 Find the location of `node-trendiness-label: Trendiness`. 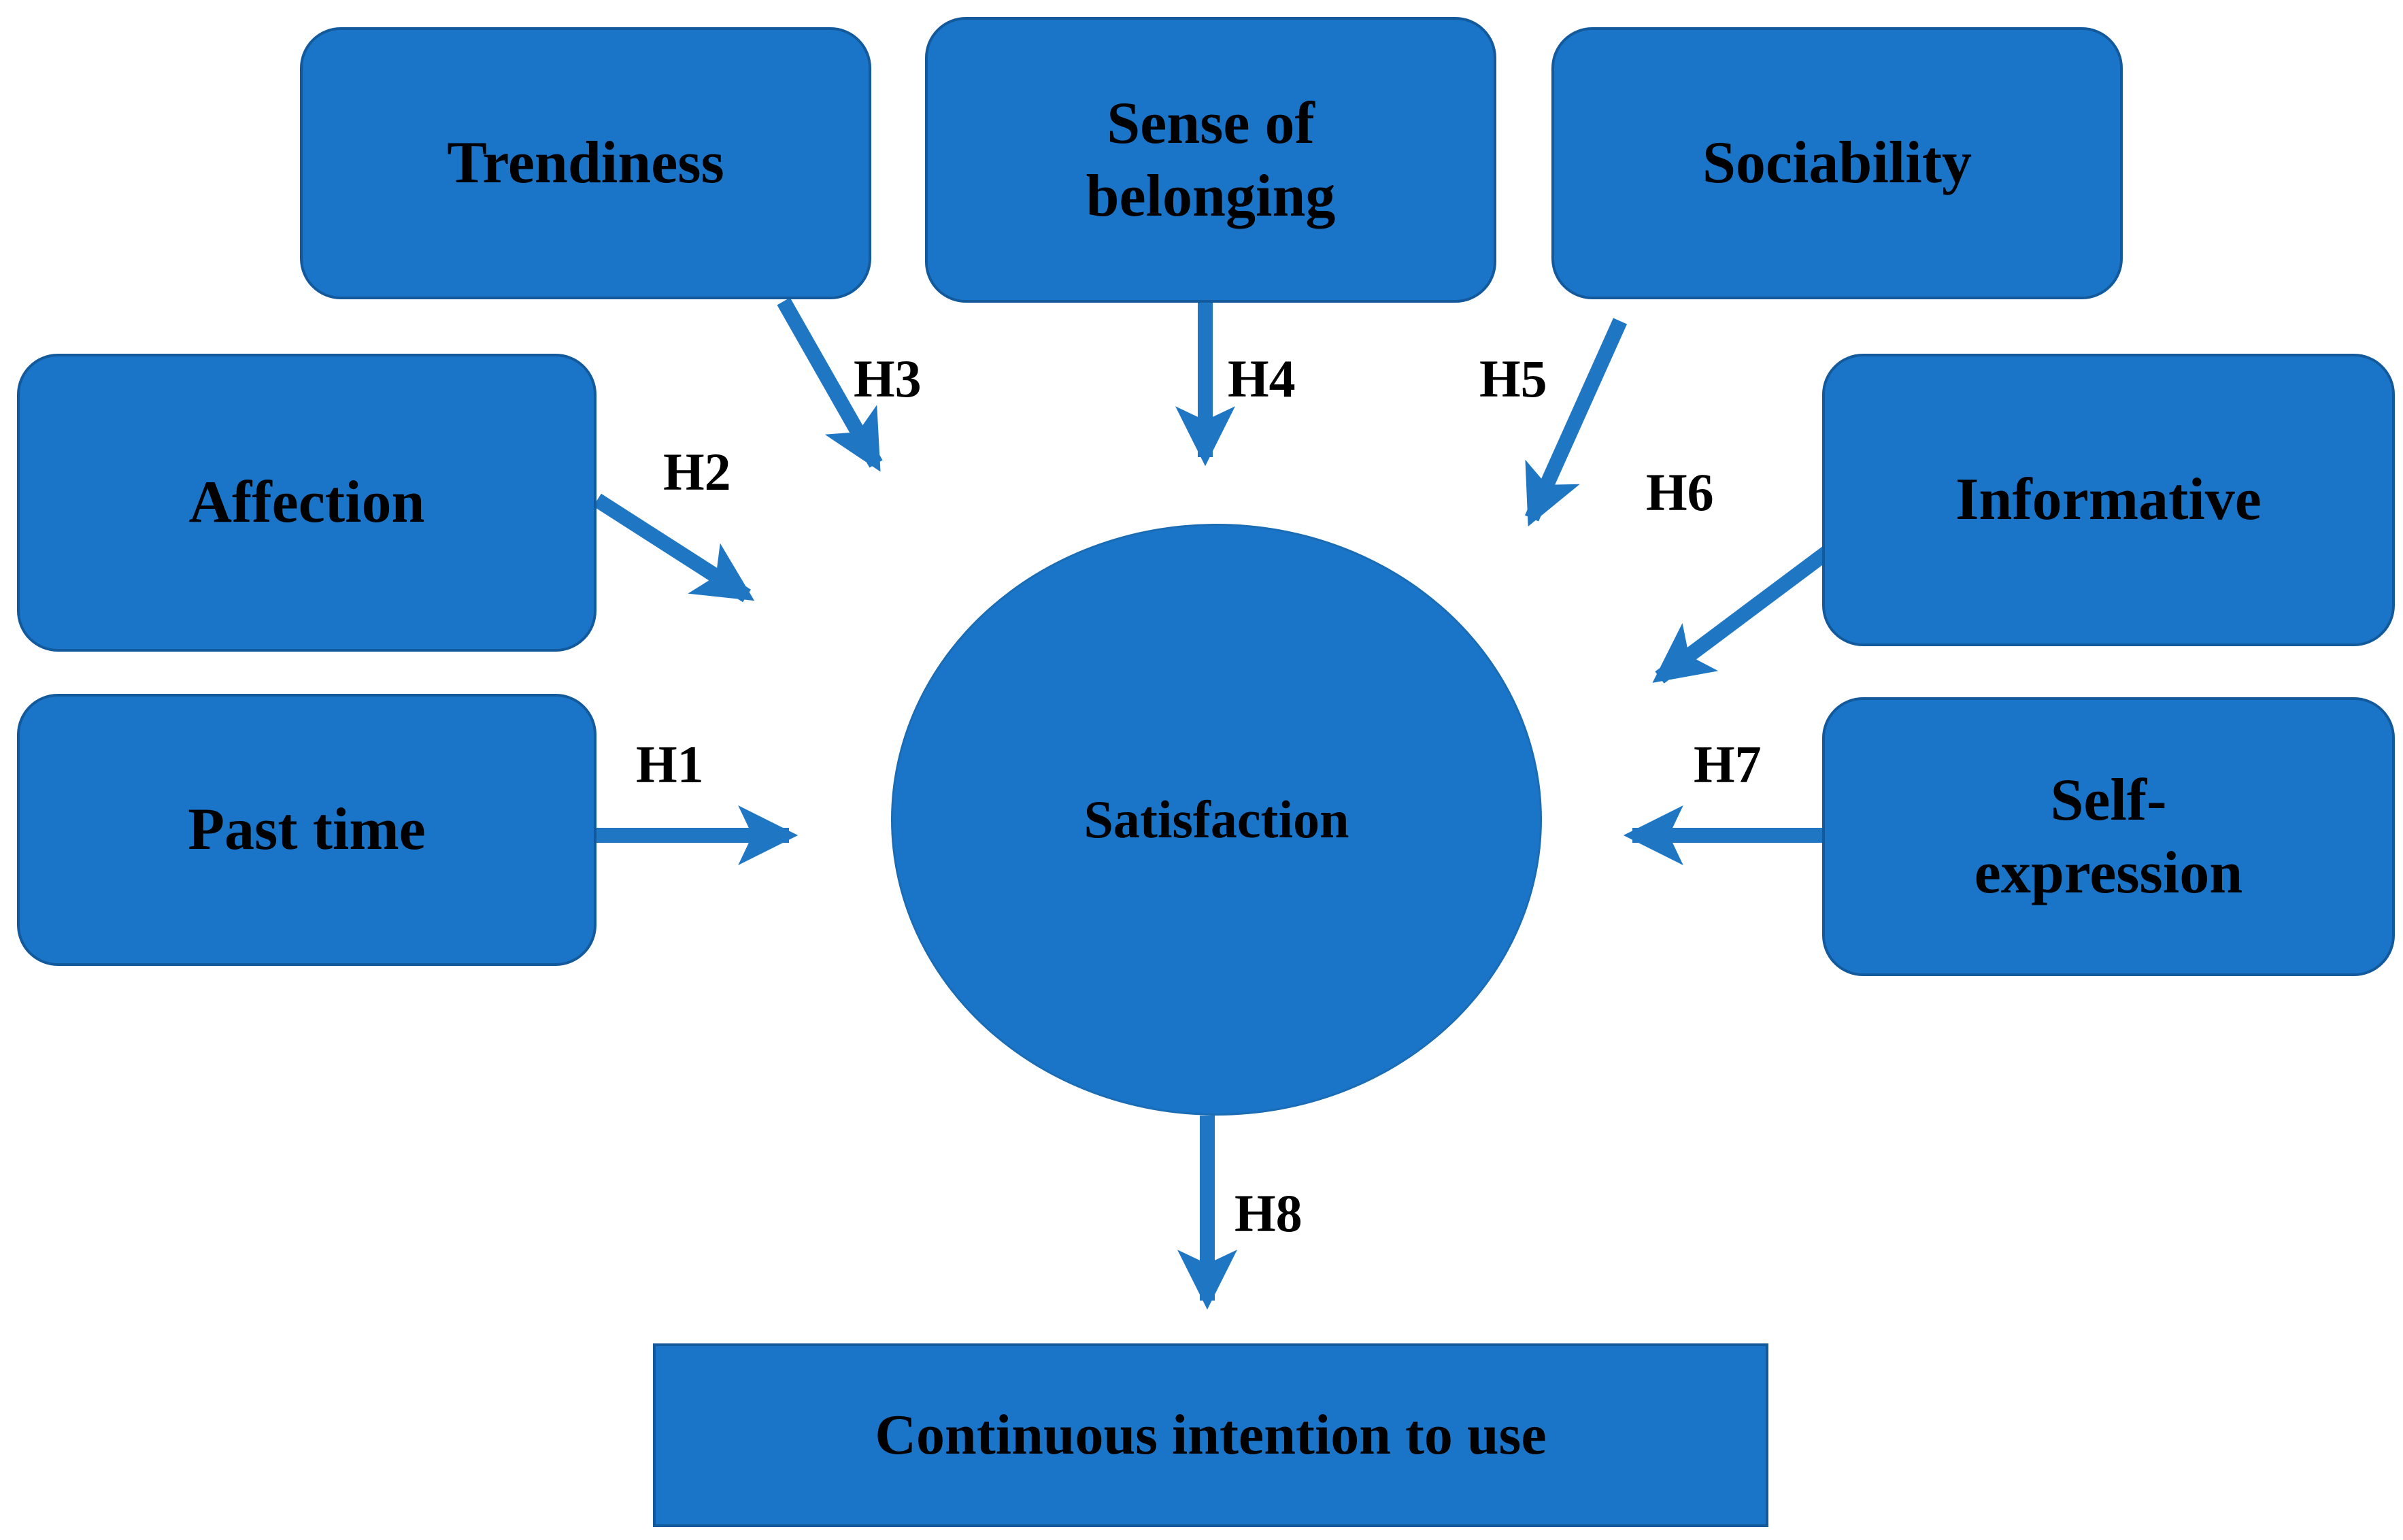

node-trendiness-label: Trendiness is located at coordinates (585, 163).